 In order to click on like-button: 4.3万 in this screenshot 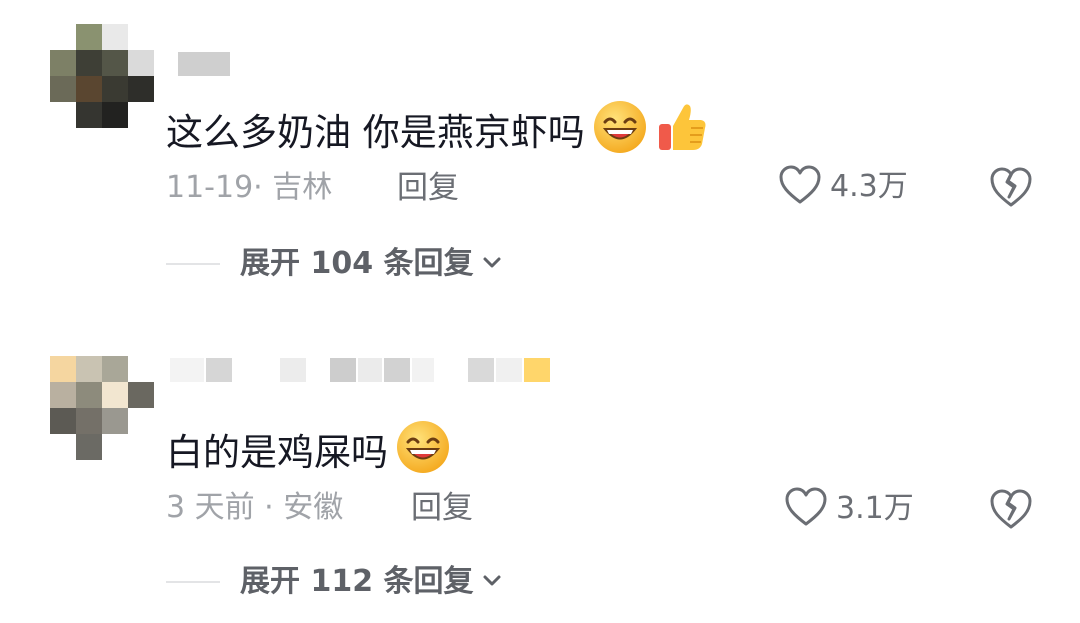, I will do `click(843, 187)`.